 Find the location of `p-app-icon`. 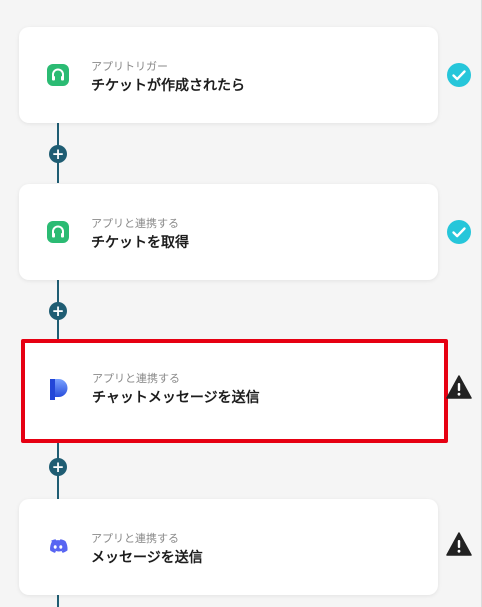

p-app-icon is located at coordinates (59, 389).